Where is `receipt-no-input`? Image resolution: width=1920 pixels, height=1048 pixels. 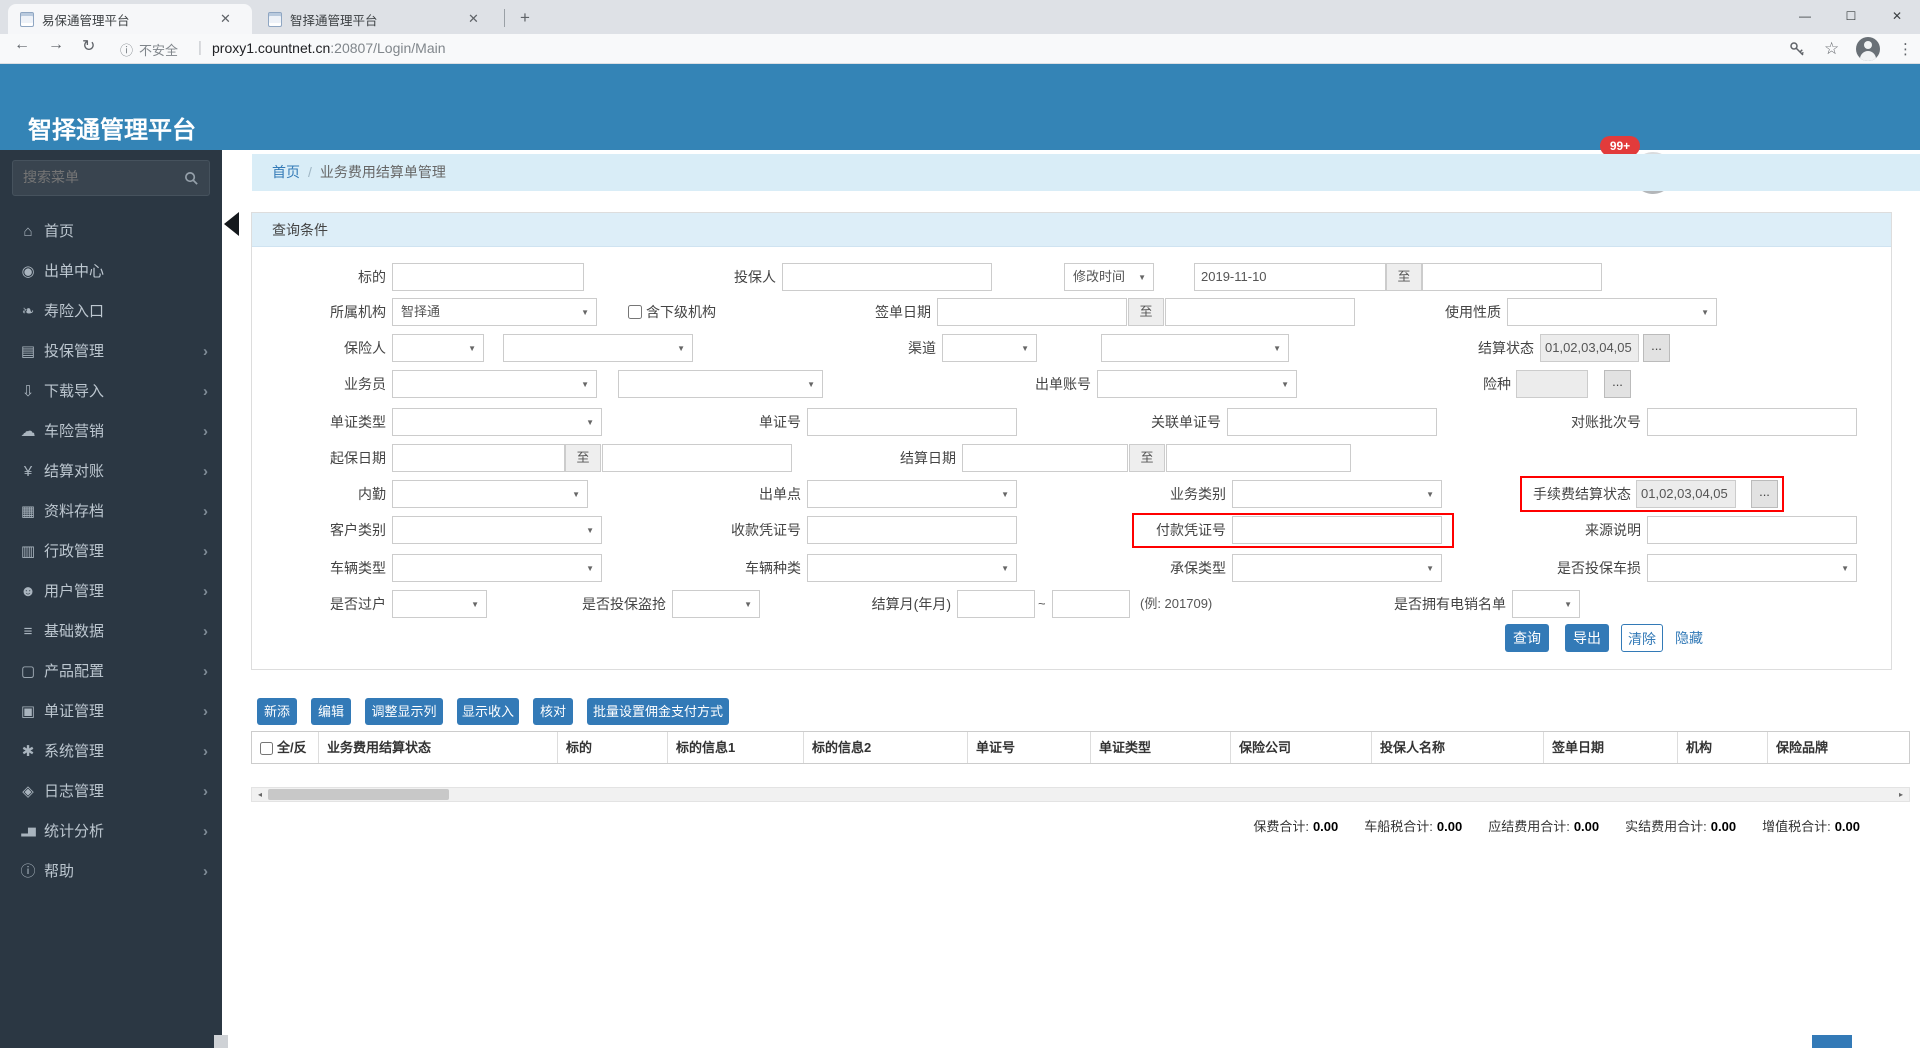 receipt-no-input is located at coordinates (912, 530).